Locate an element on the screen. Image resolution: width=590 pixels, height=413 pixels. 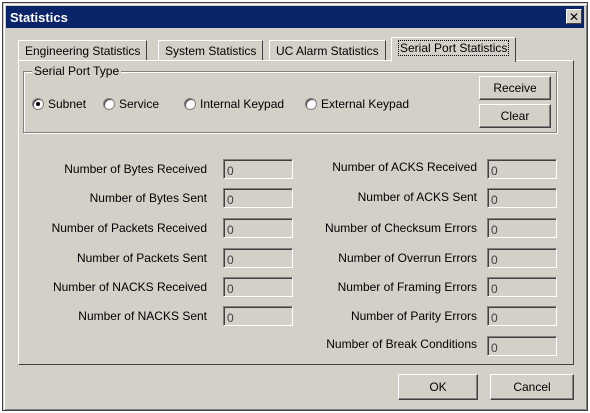
tab-serial-port-statistics: Serial Port Statistics is located at coordinates (454, 49).